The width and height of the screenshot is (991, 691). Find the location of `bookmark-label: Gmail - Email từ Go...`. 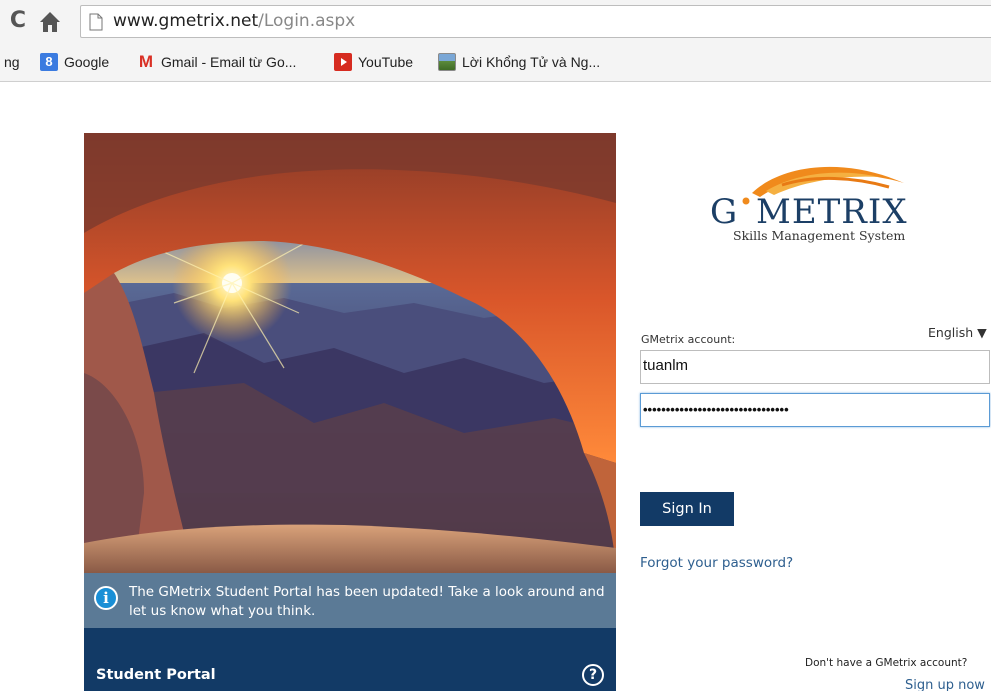

bookmark-label: Gmail - Email từ Go... is located at coordinates (229, 62).